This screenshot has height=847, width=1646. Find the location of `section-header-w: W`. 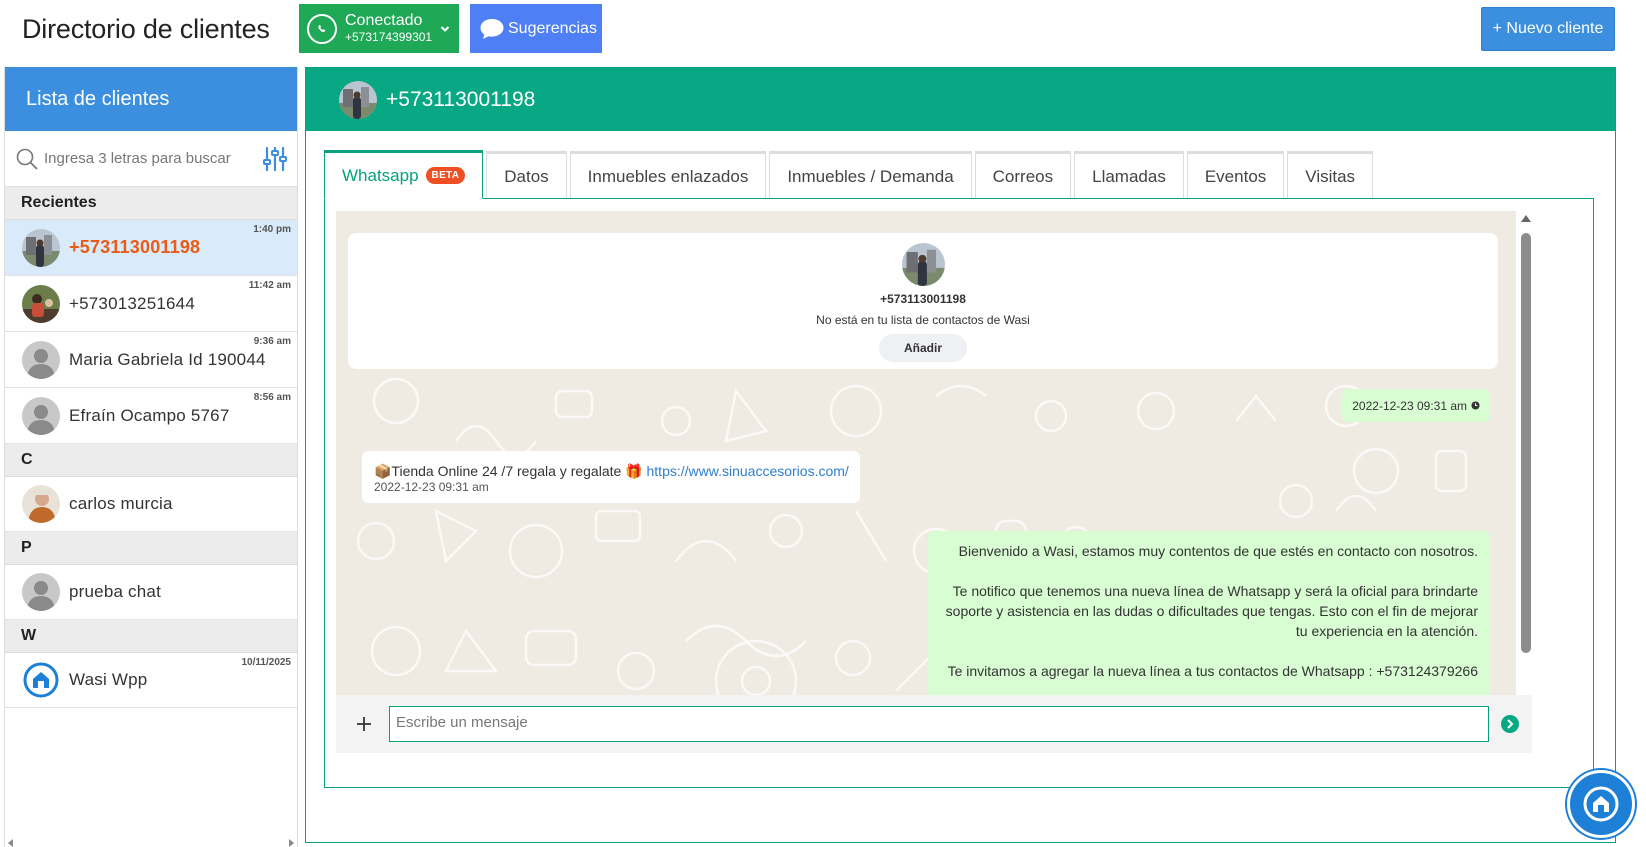

section-header-w: W is located at coordinates (151, 636).